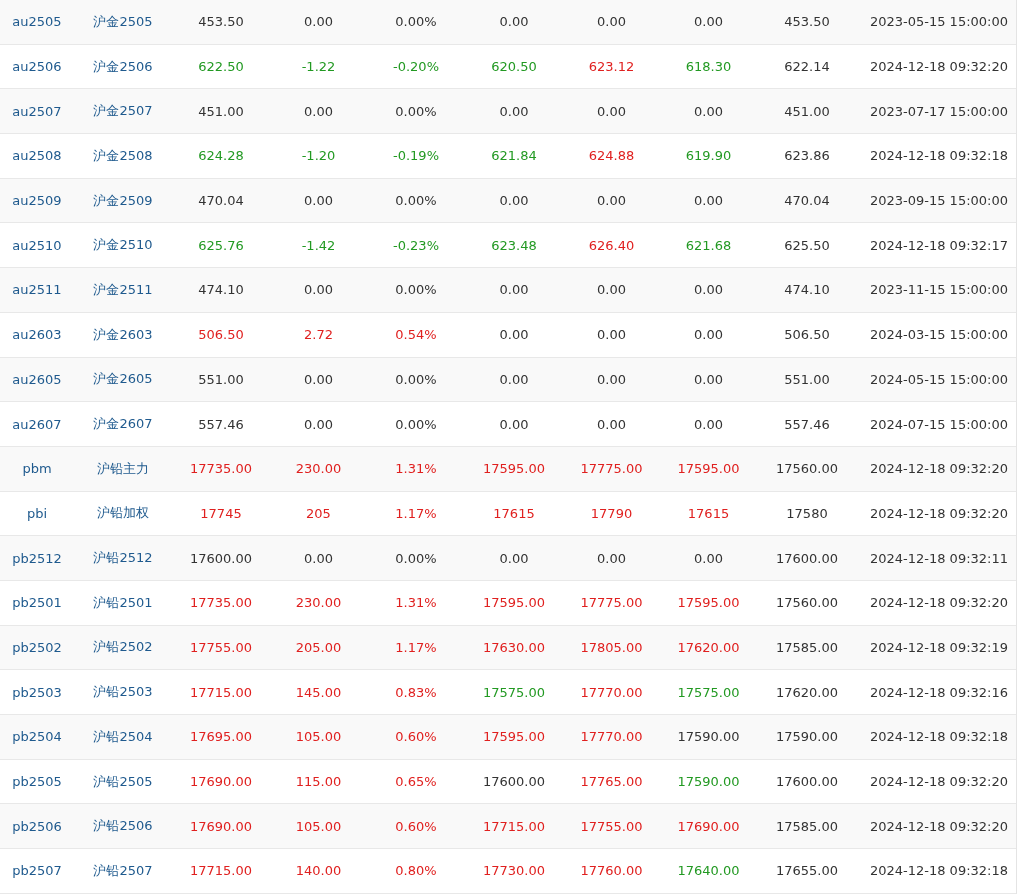 Image resolution: width=1020 pixels, height=894 pixels. Describe the element at coordinates (37, 871) in the screenshot. I see `contract-code-link: pb2507` at that location.